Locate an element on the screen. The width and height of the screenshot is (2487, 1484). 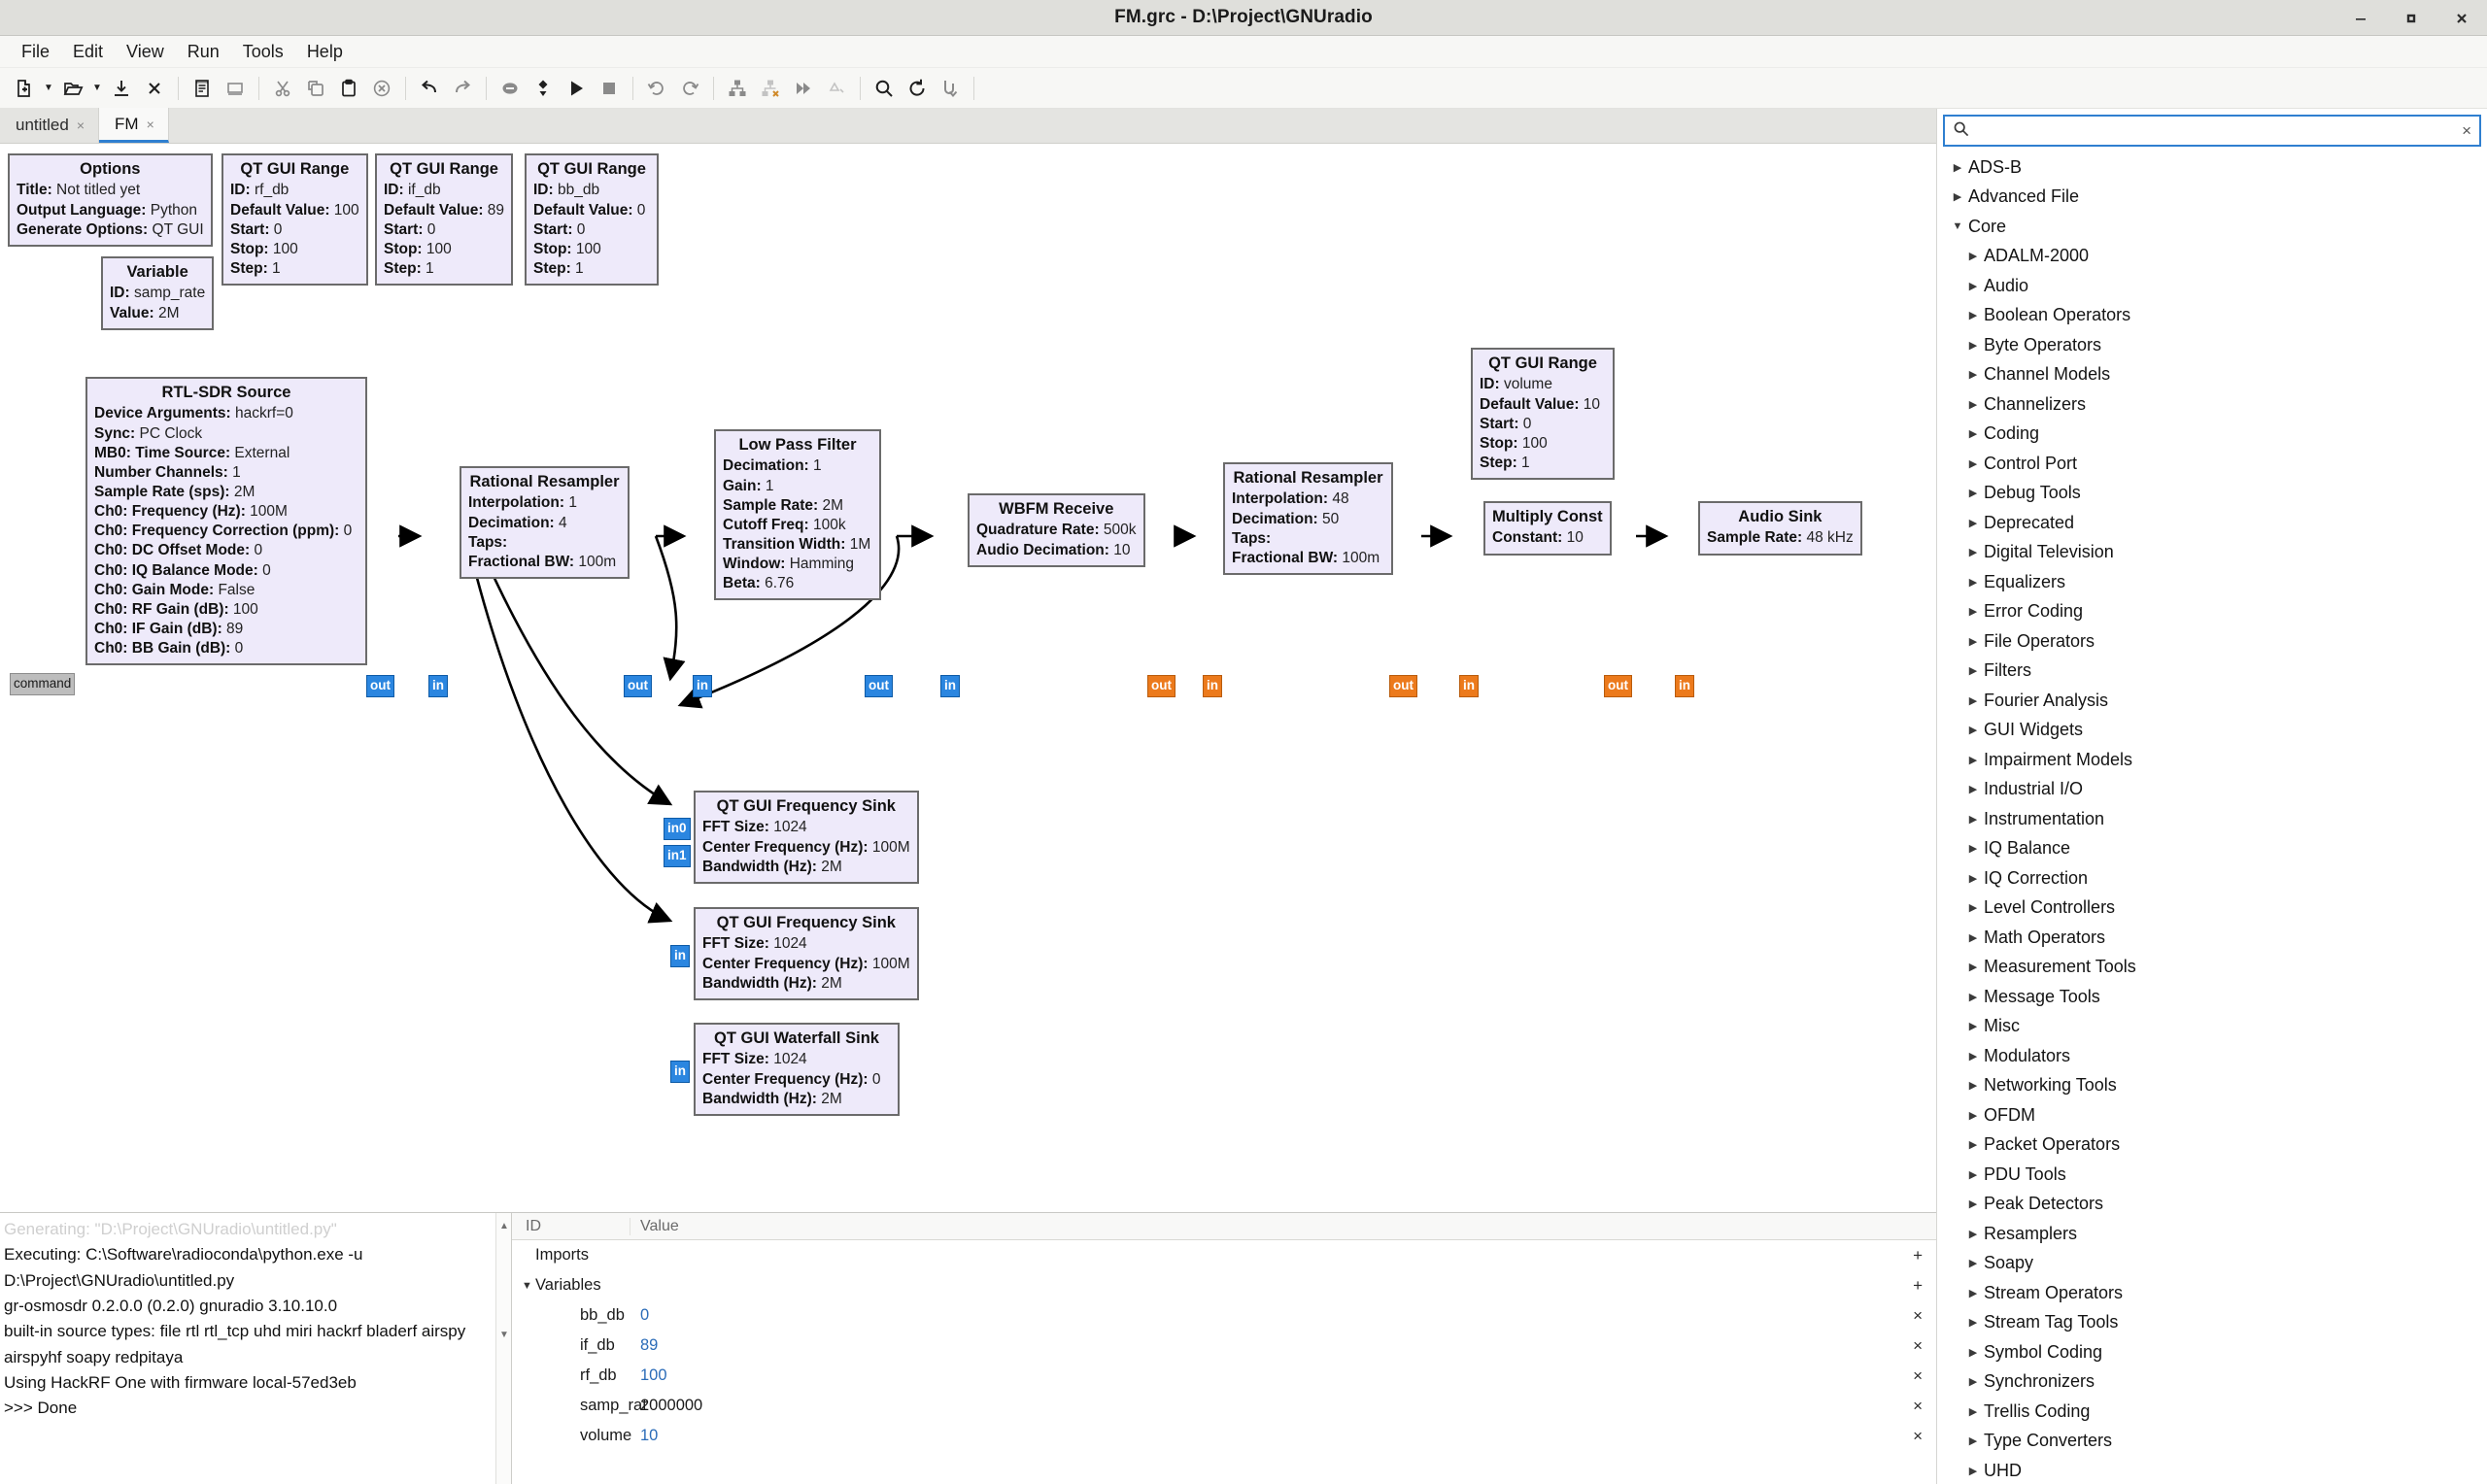
freqsink1-in1-port: in1 is located at coordinates (677, 856).